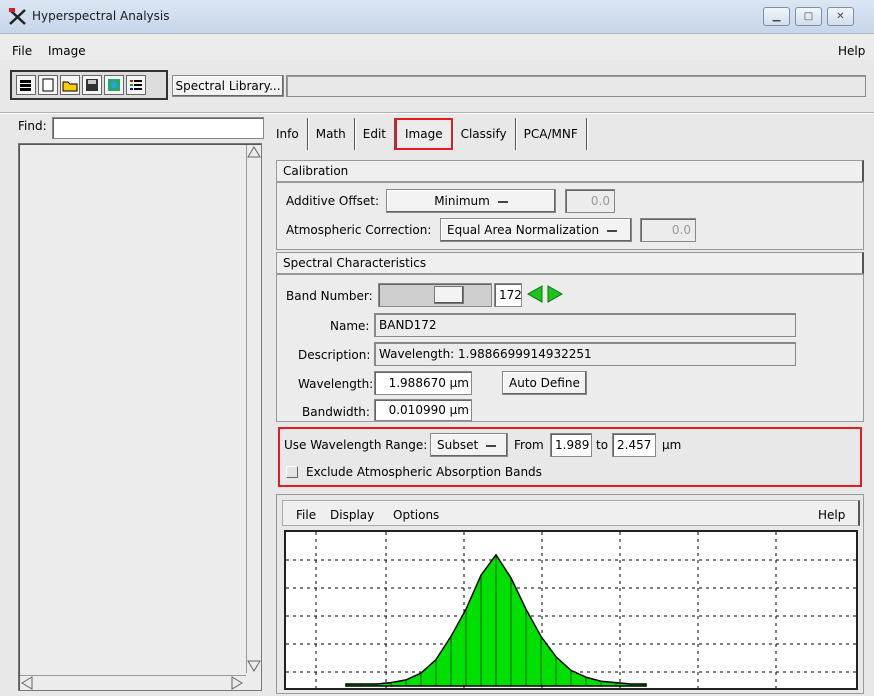 This screenshot has width=874, height=696. I want to click on menu-help: Help, so click(851, 51).